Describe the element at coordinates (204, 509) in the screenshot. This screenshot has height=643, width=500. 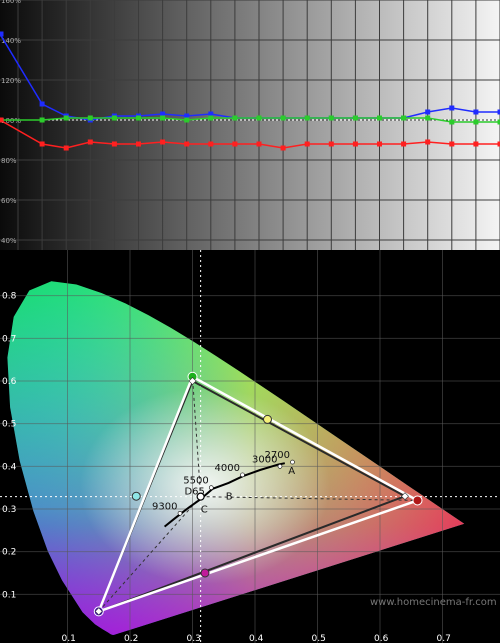
I see `illuminant-label: C` at that location.